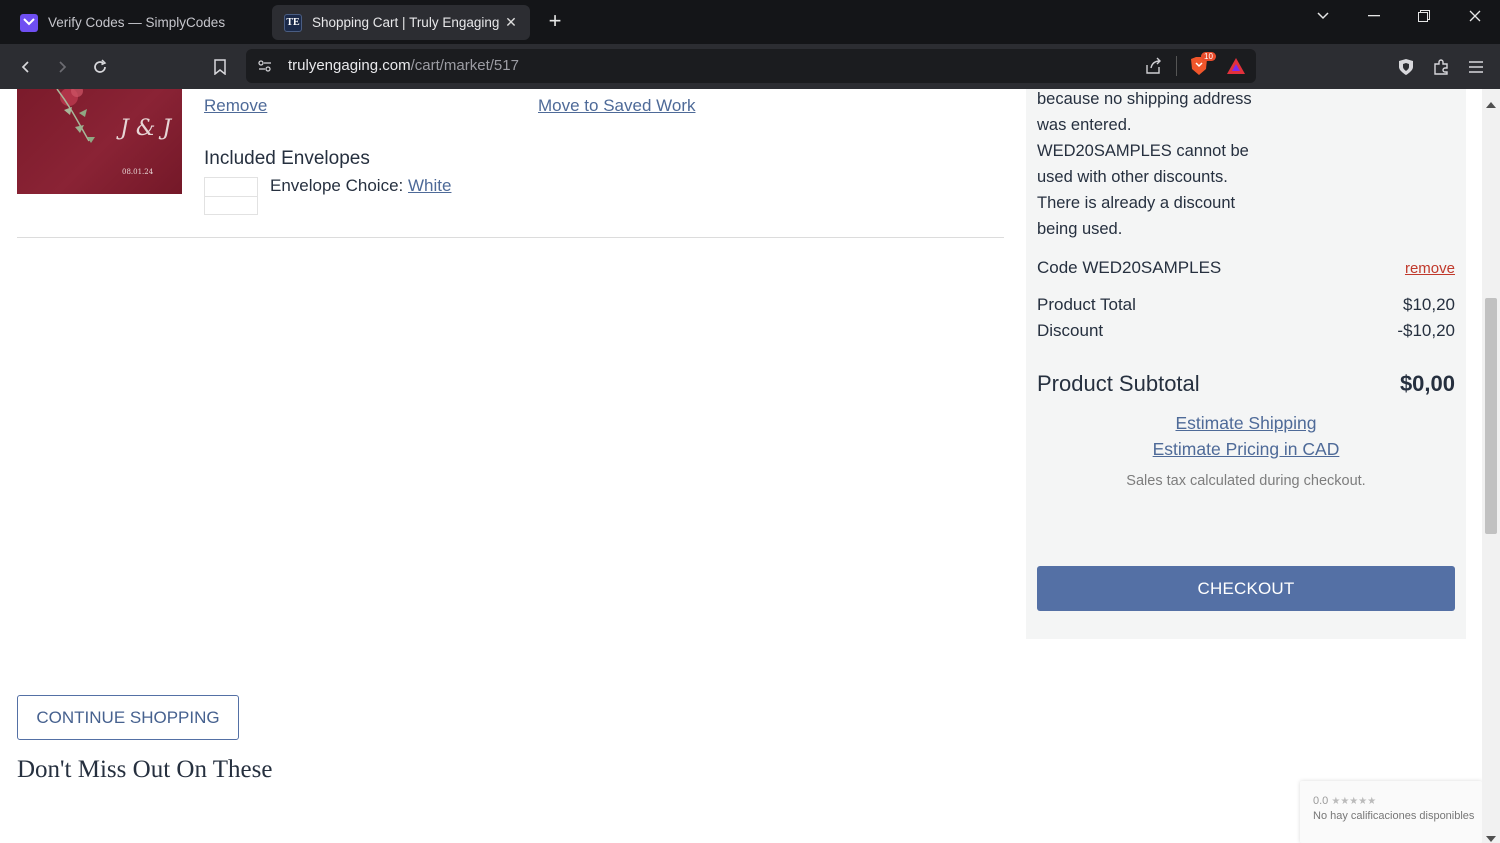 The height and width of the screenshot is (843, 1500). I want to click on bookmark-icon, so click(220, 67).